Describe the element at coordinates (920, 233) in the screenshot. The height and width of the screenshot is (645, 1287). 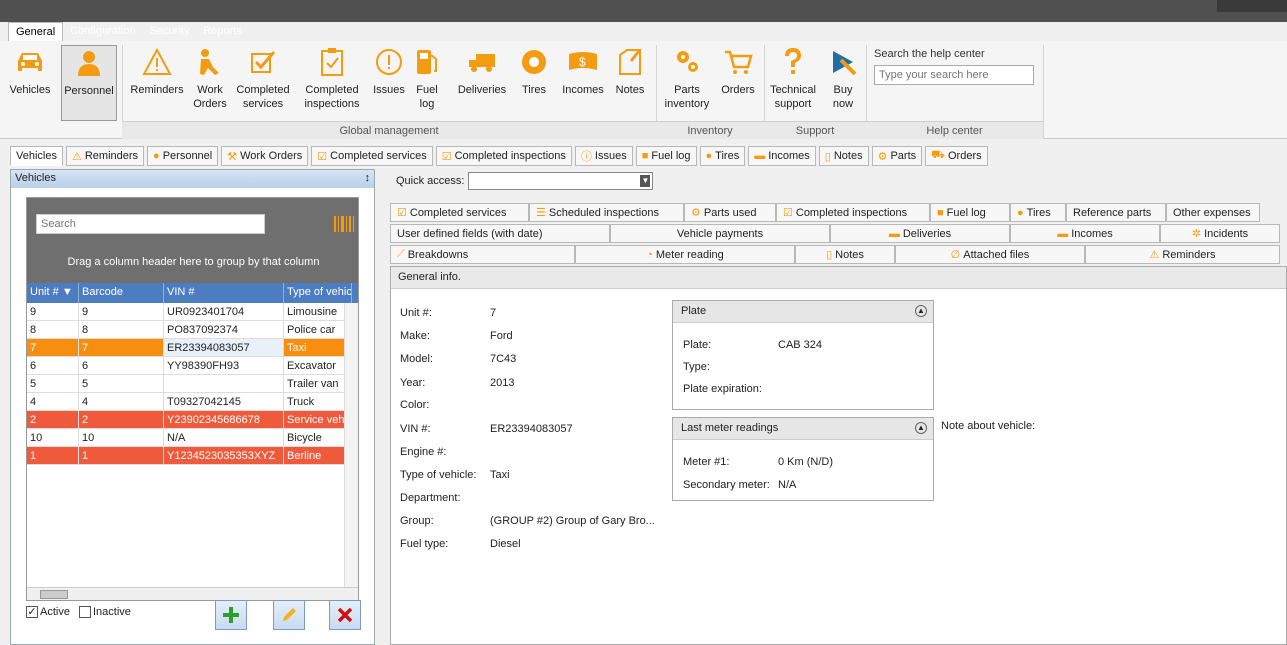
I see `tab-deliveries: ▬ Deliveries` at that location.